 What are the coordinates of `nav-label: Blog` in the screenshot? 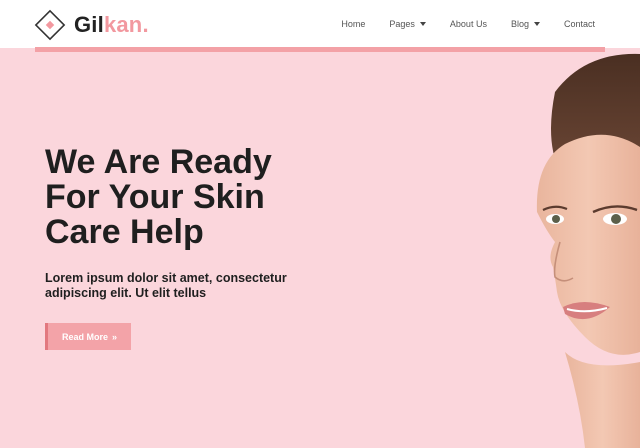 It's located at (519, 24).